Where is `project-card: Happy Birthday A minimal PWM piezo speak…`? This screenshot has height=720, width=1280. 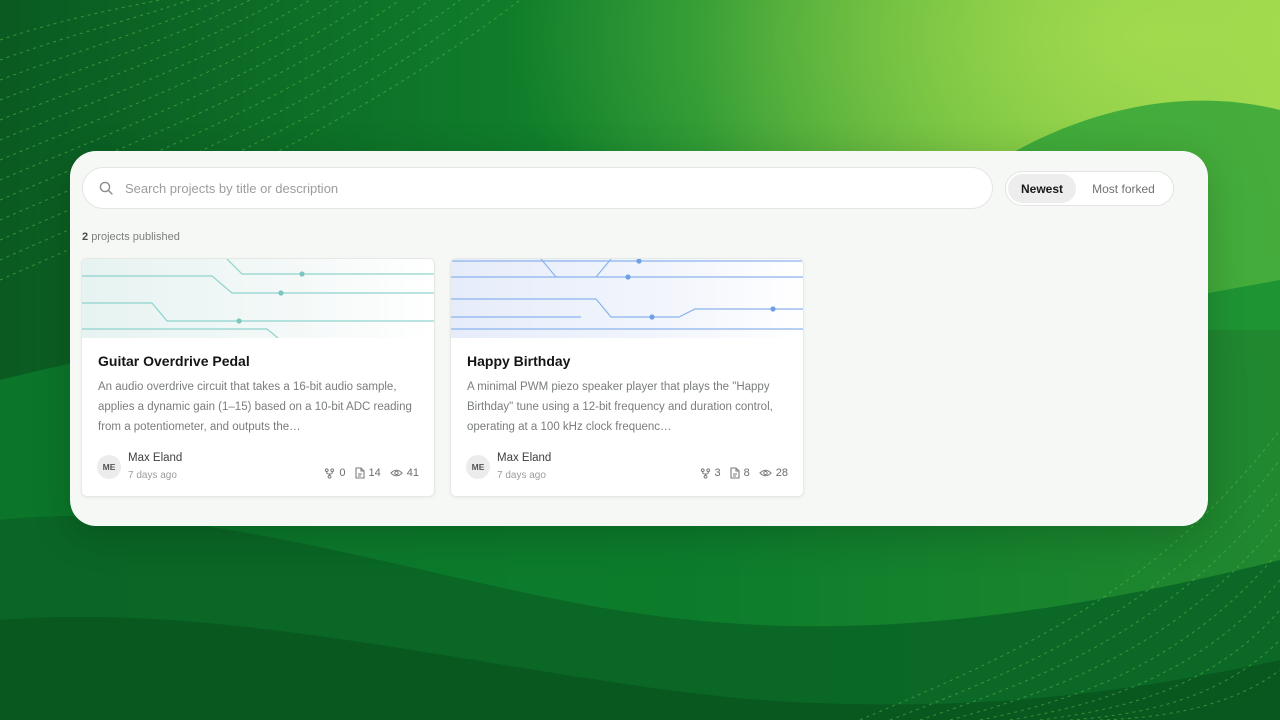
project-card: Happy Birthday A minimal PWM piezo speak… is located at coordinates (627, 377).